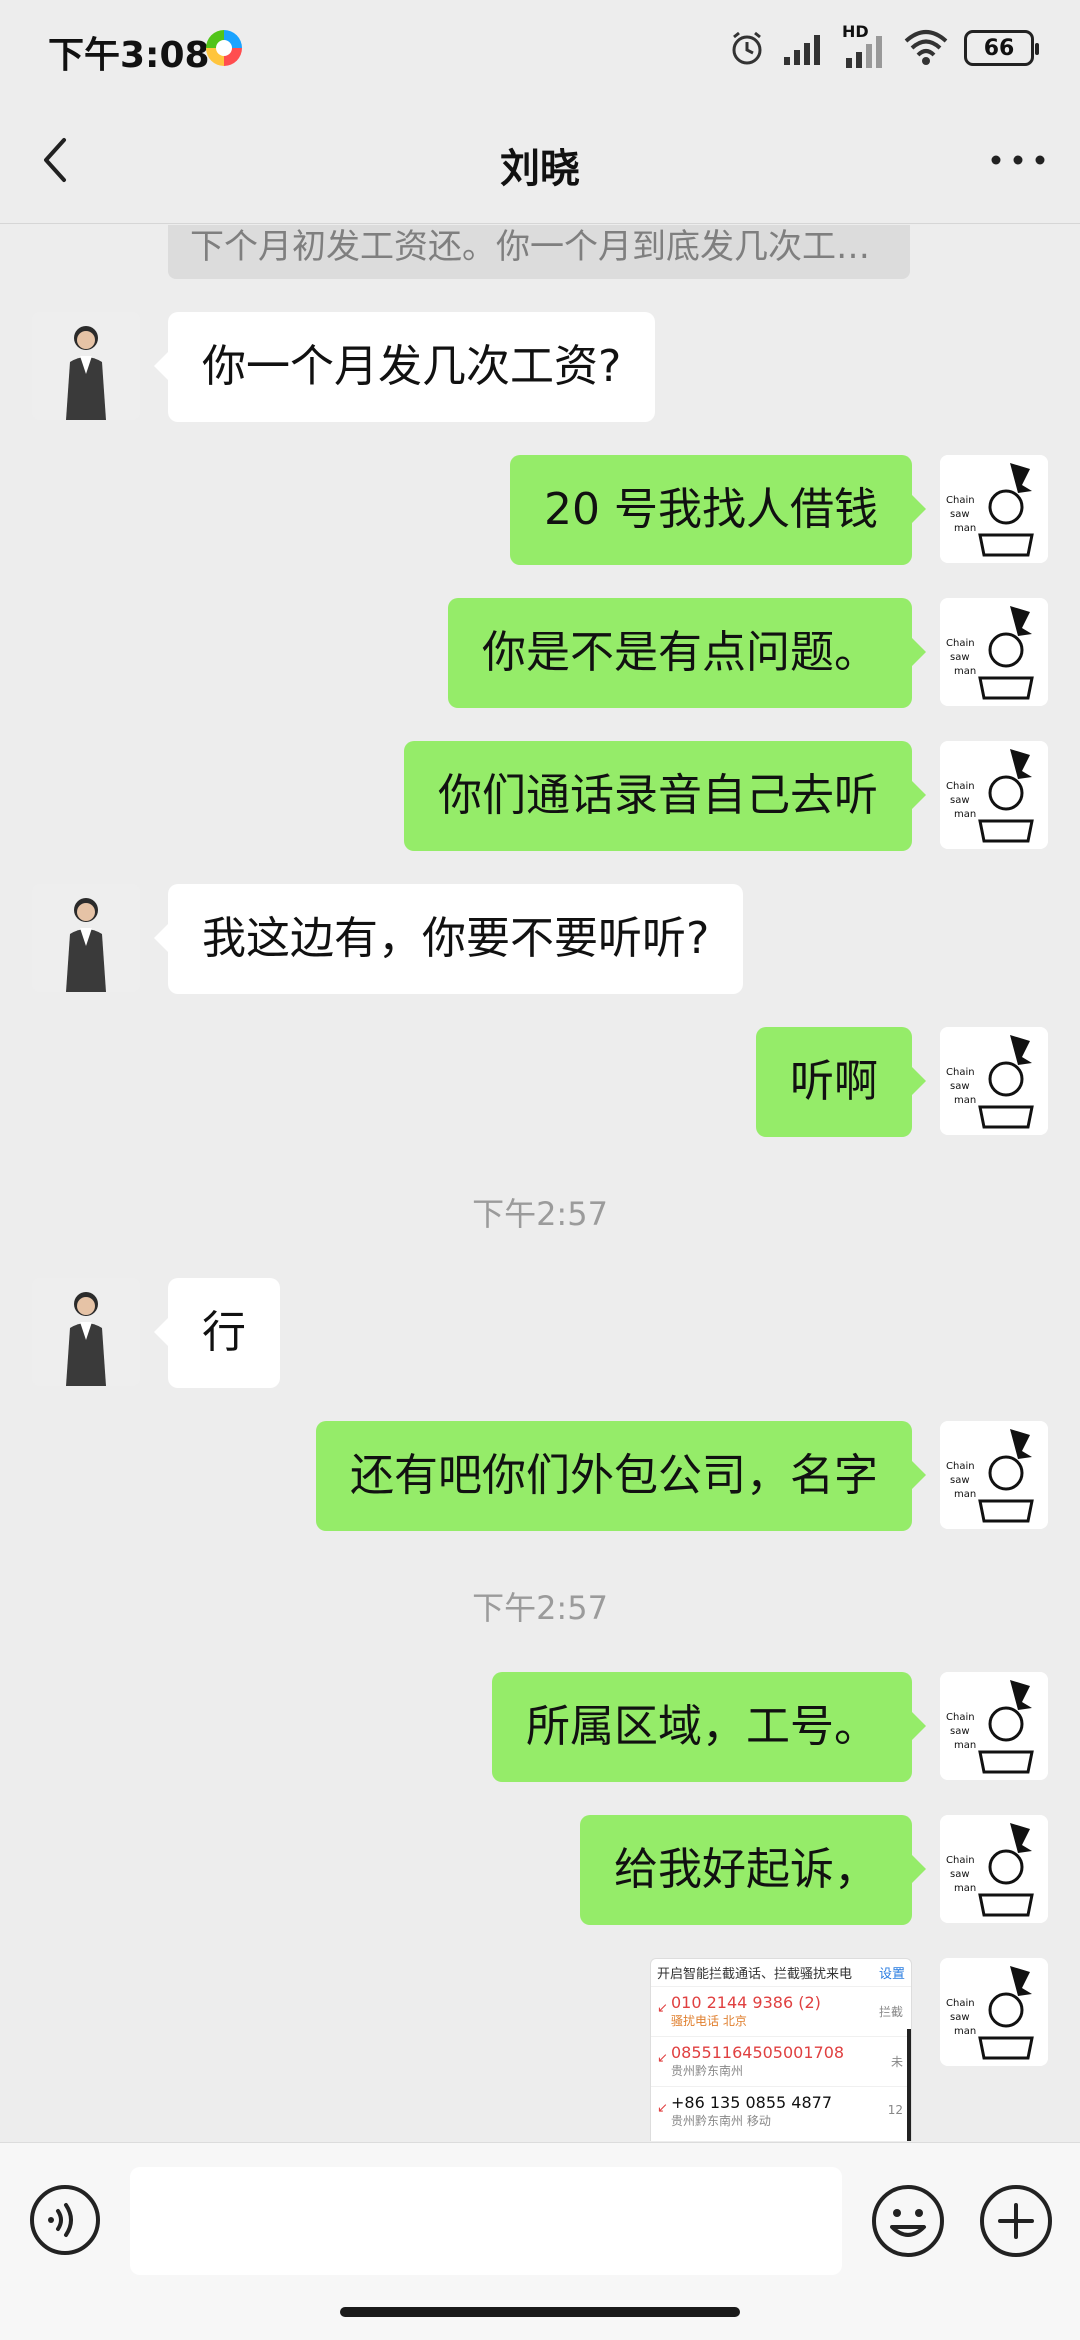  What do you see at coordinates (404, 367) in the screenshot?
I see `message-bubble: 你一个月发几次工资?` at bounding box center [404, 367].